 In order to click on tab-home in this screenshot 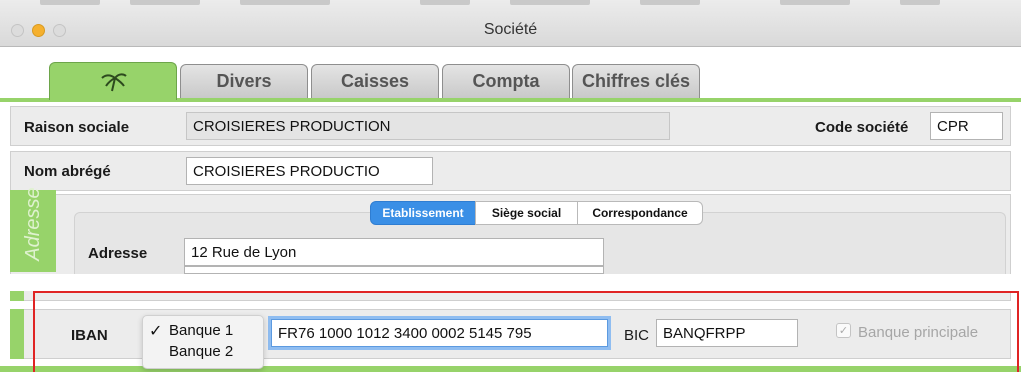, I will do `click(113, 81)`.